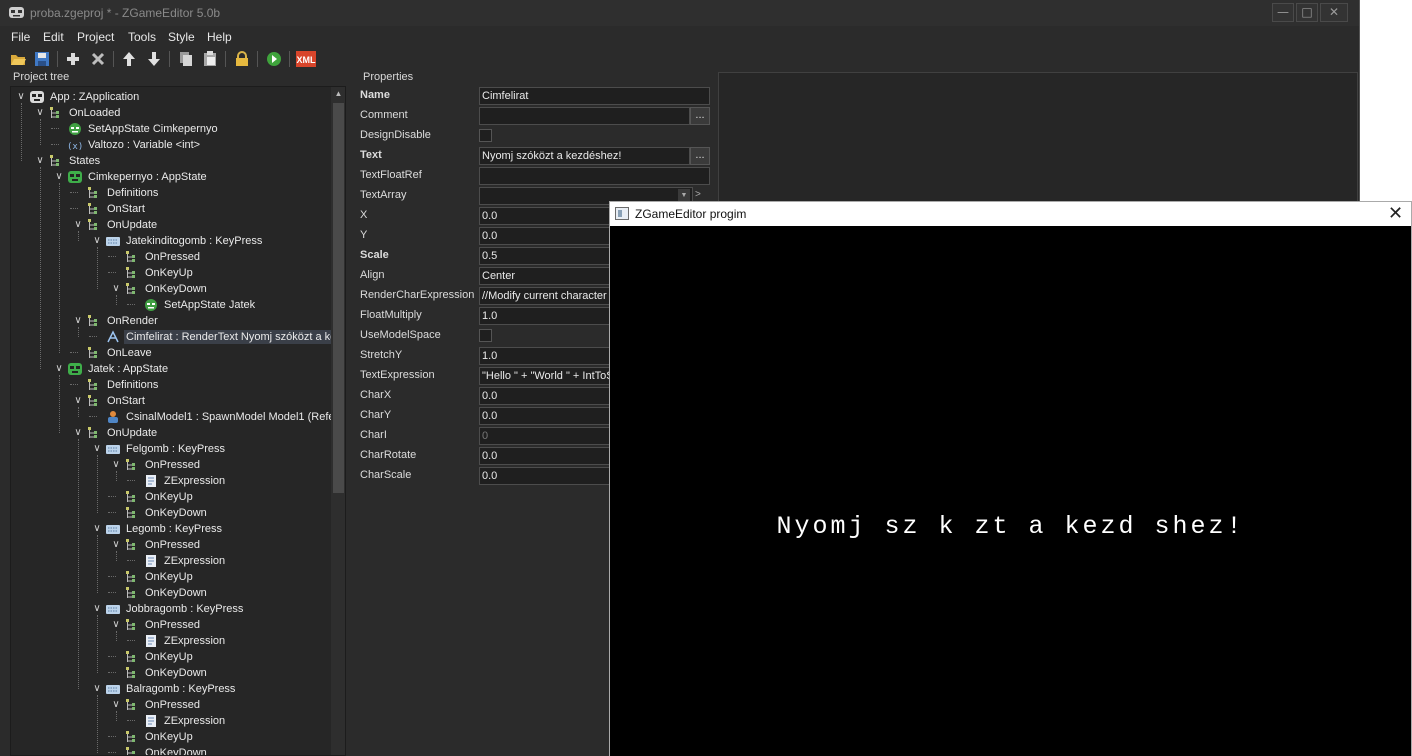 This screenshot has height=756, width=1412. I want to click on tree-node: SetAppState Jatek, so click(171, 305).